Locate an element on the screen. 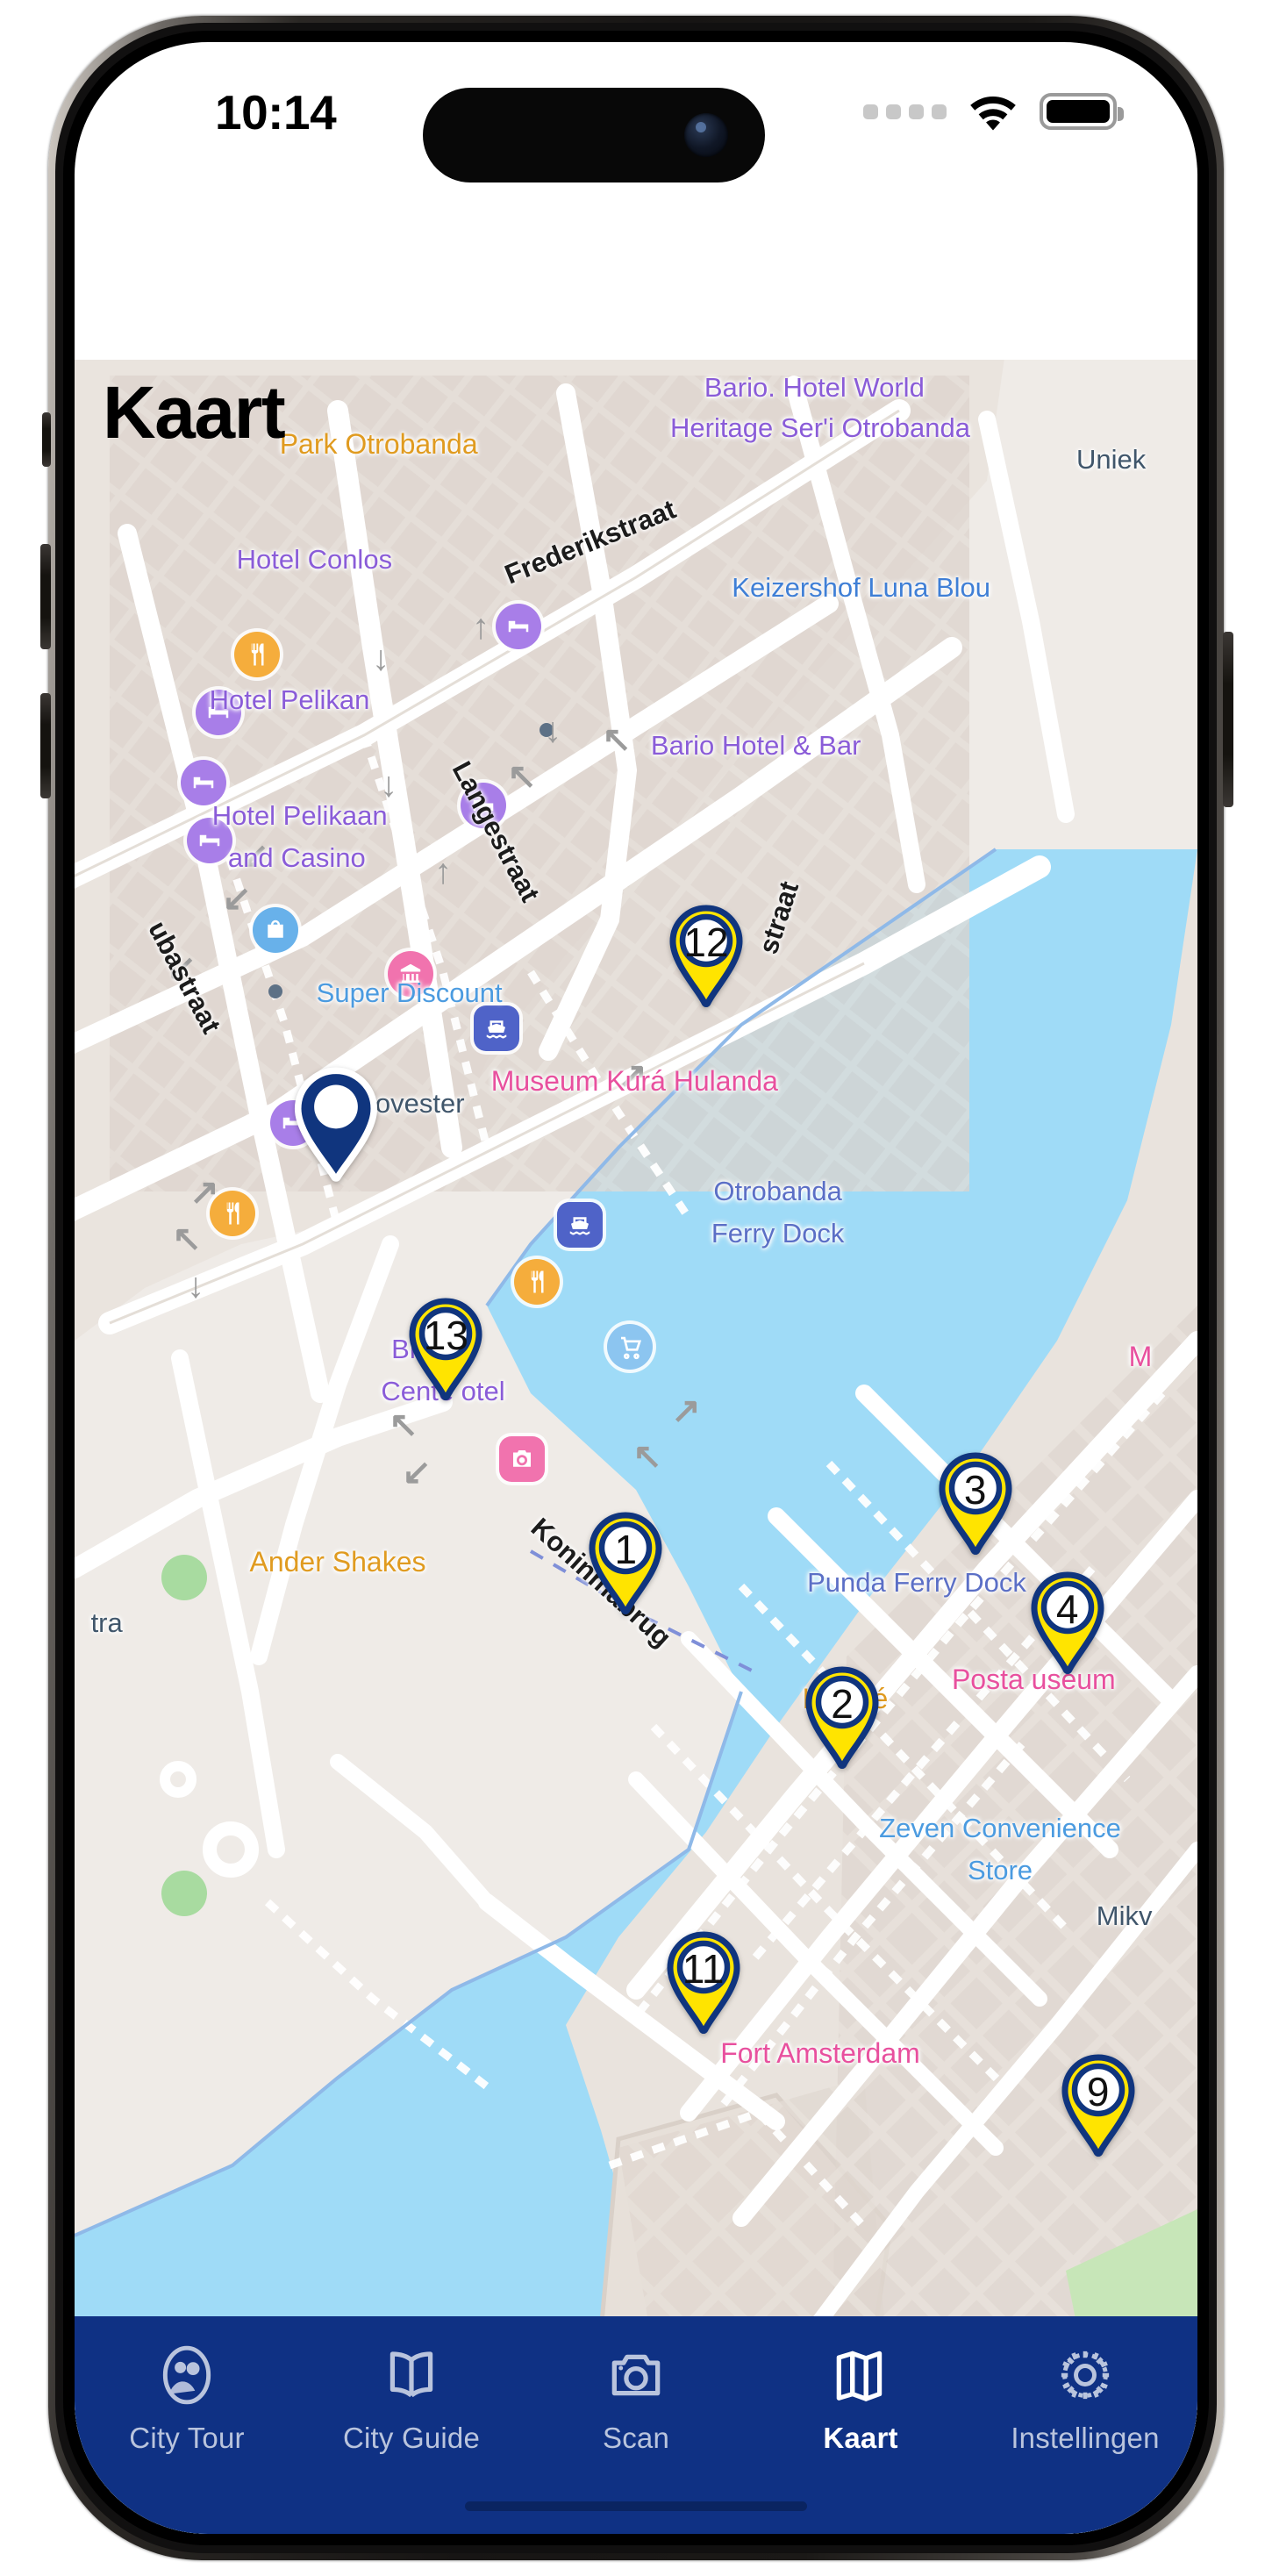  navigation-bar: Kaart is located at coordinates (636, 311).